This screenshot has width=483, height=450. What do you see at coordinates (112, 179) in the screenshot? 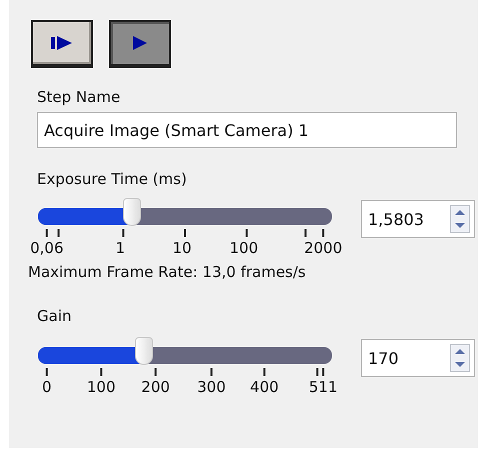
I see `field-label: Exposure Time (ms)` at bounding box center [112, 179].